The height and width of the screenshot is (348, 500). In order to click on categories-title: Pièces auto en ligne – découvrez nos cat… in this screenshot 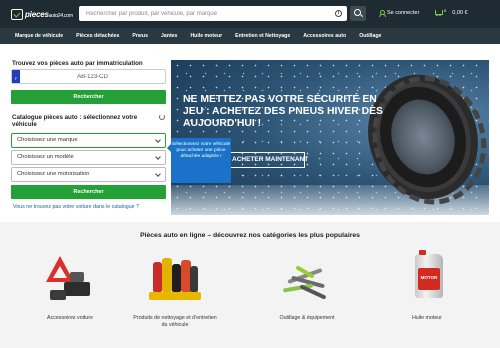, I will do `click(250, 235)`.